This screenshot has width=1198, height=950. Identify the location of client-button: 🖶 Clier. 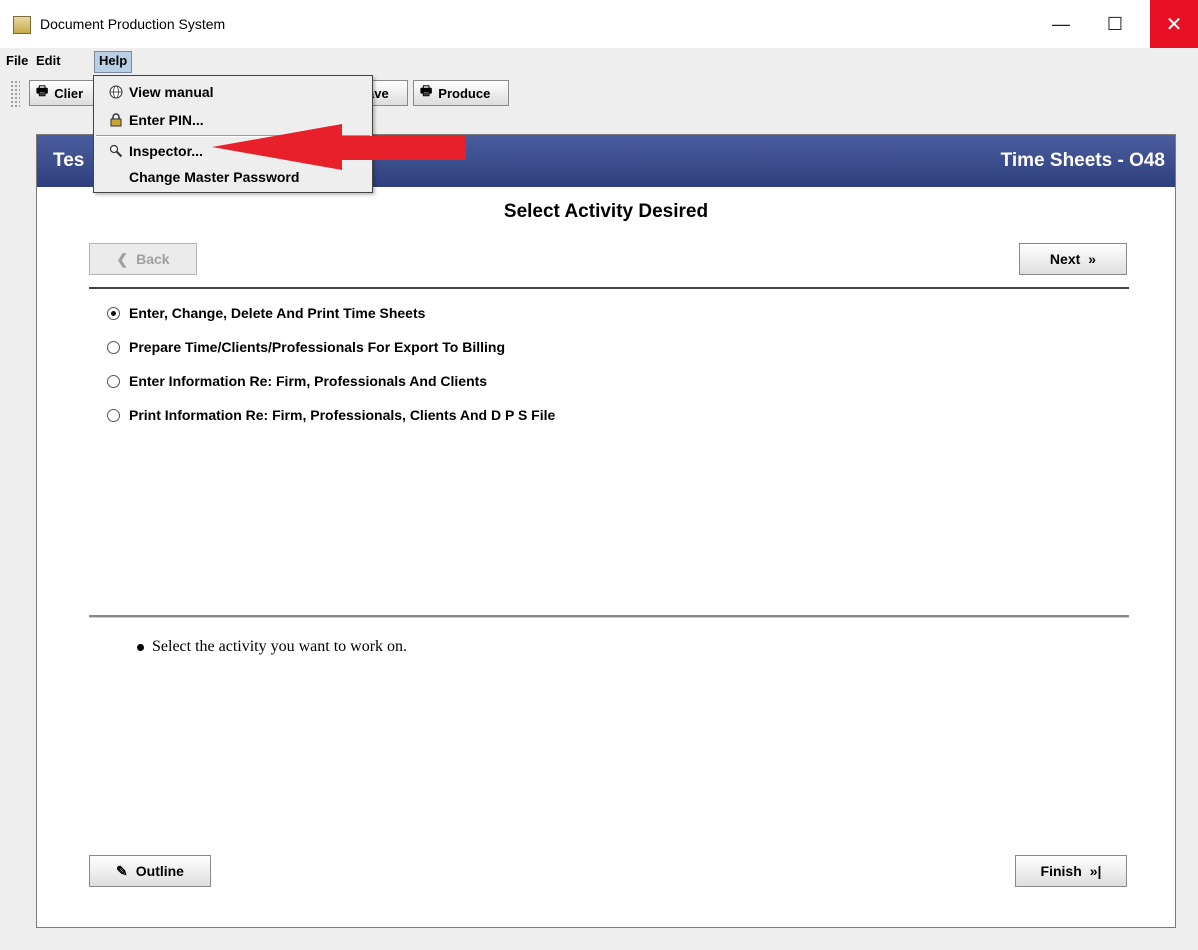
(64, 93).